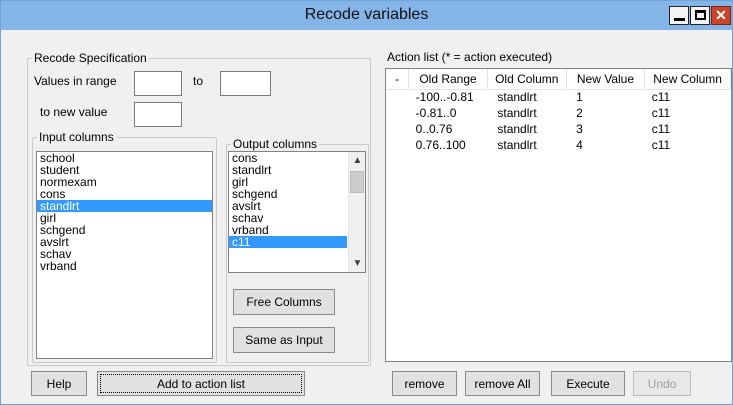 This screenshot has width=733, height=405. What do you see at coordinates (527, 79) in the screenshot?
I see `column-header-old-column: Old Column` at bounding box center [527, 79].